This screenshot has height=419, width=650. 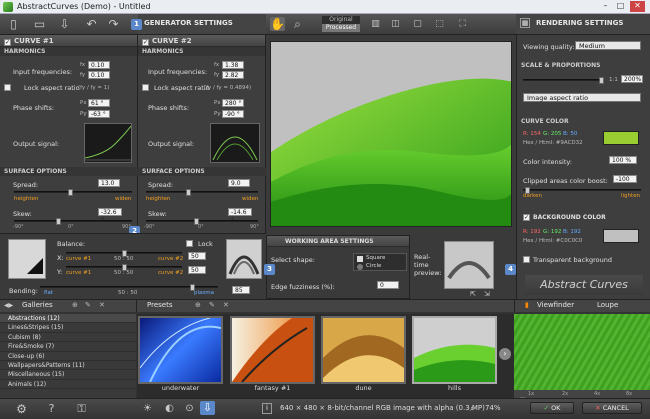 I want to click on preset-thumb: dune, so click(x=363, y=354).